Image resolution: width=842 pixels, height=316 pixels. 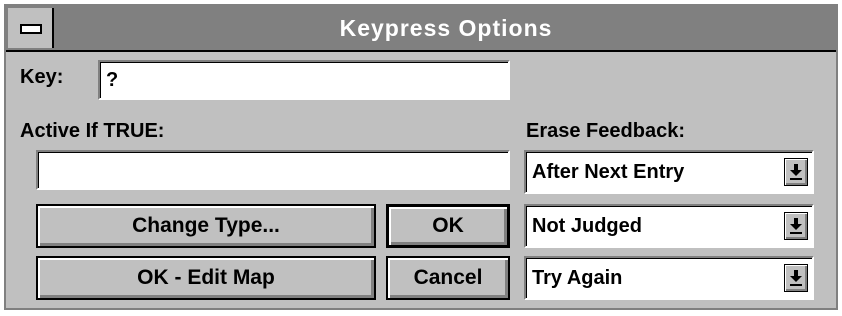 I want to click on title-bar: Keypress Options, so click(x=421, y=29).